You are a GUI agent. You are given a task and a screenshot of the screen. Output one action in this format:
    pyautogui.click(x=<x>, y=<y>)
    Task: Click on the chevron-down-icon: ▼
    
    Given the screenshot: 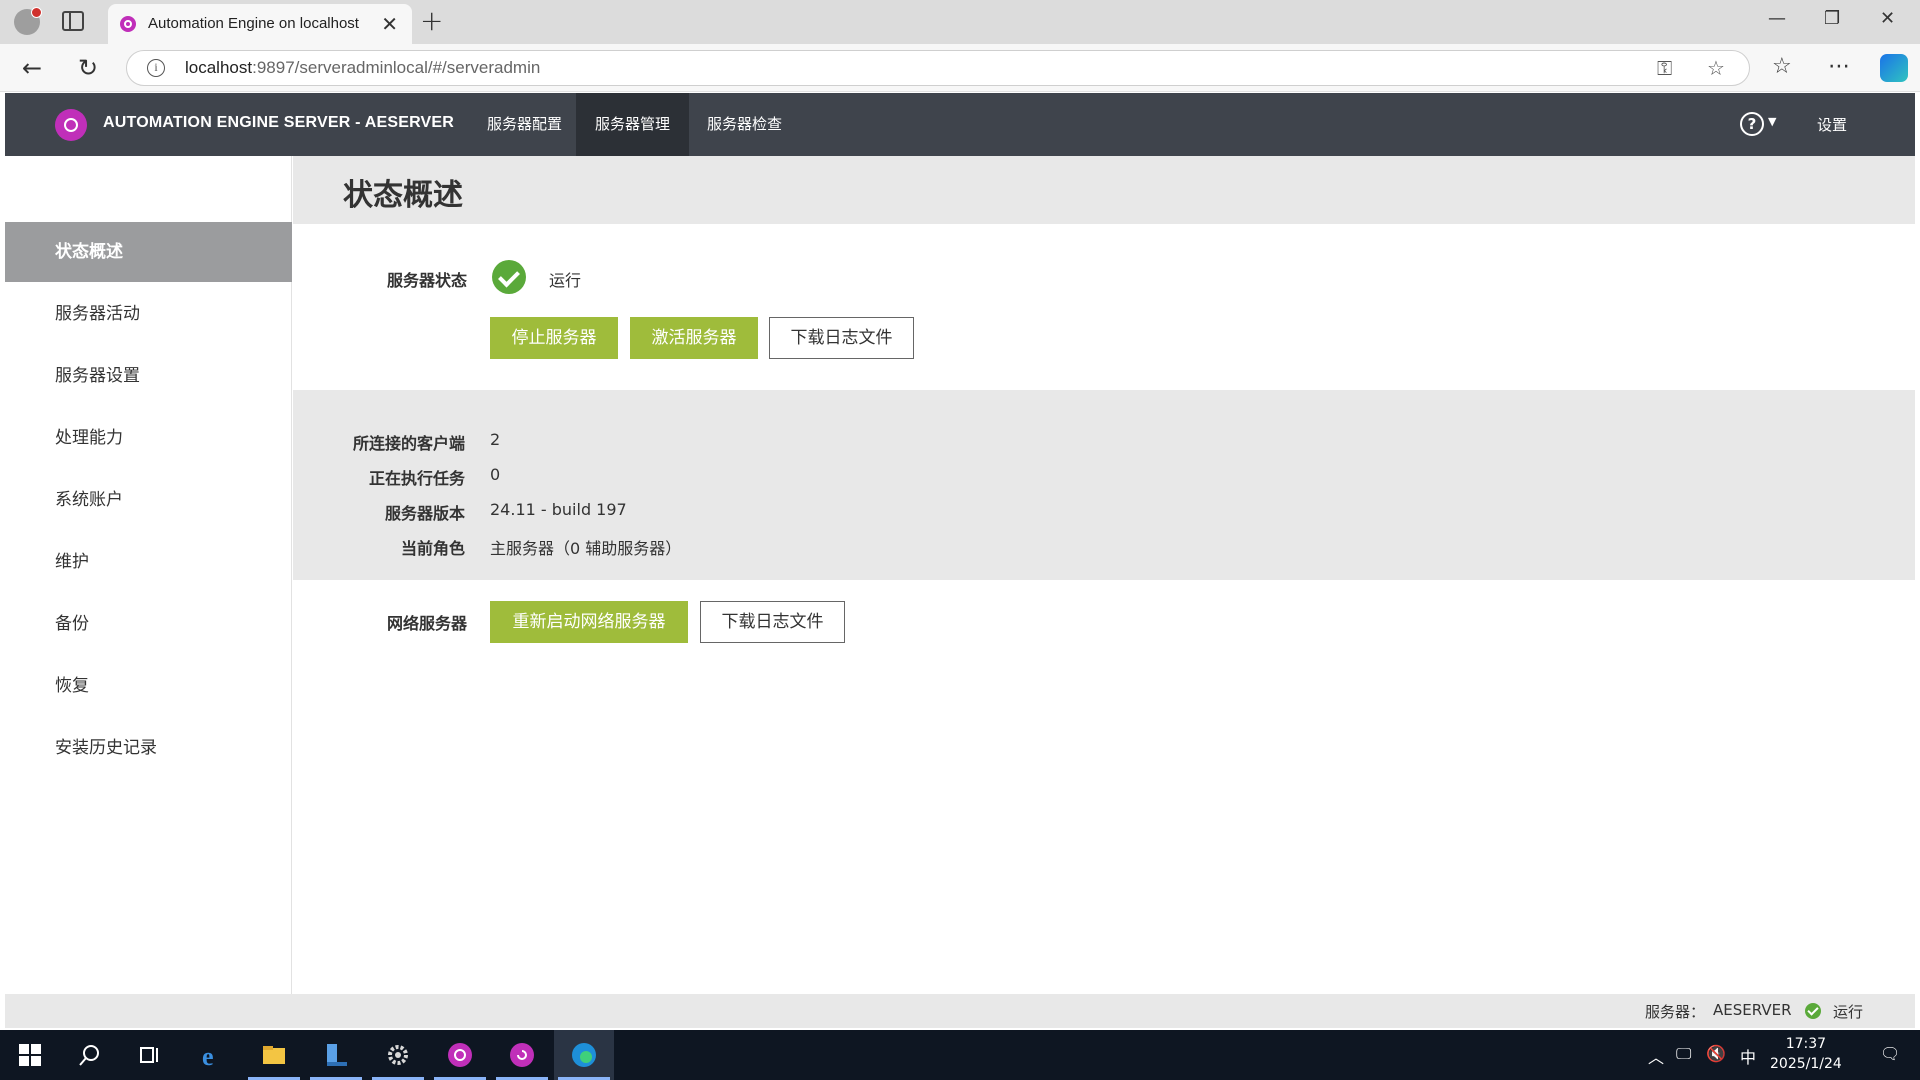 What is the action you would take?
    pyautogui.click(x=1772, y=121)
    